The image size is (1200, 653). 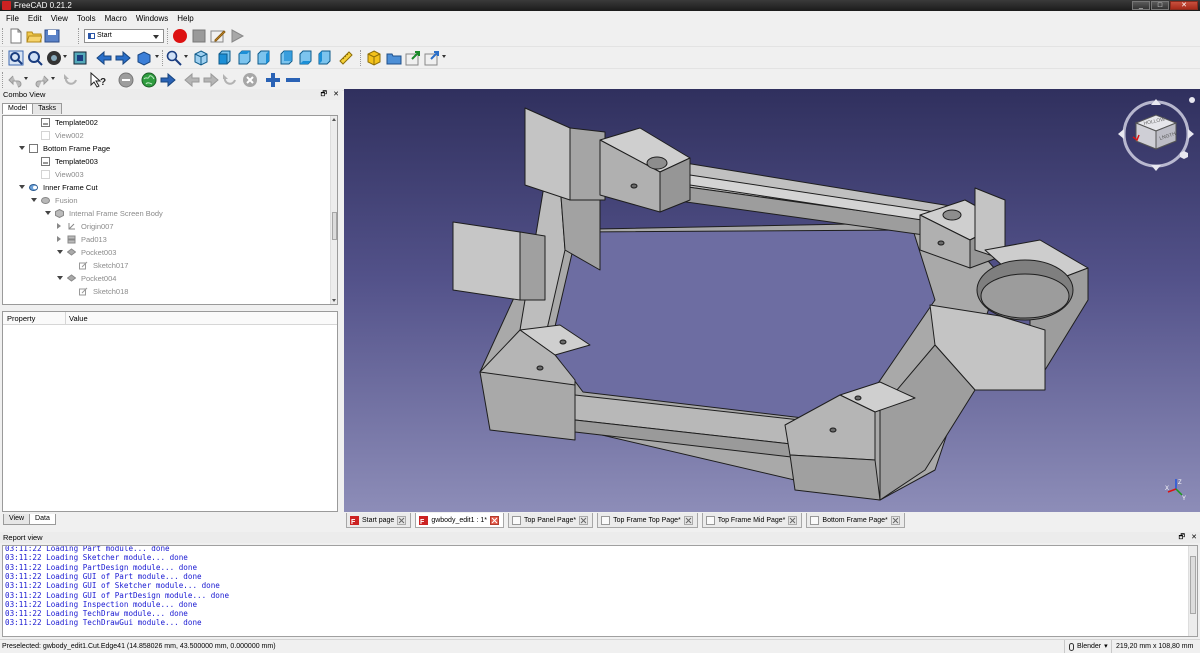 What do you see at coordinates (230, 80) in the screenshot?
I see `web-refresh-icon` at bounding box center [230, 80].